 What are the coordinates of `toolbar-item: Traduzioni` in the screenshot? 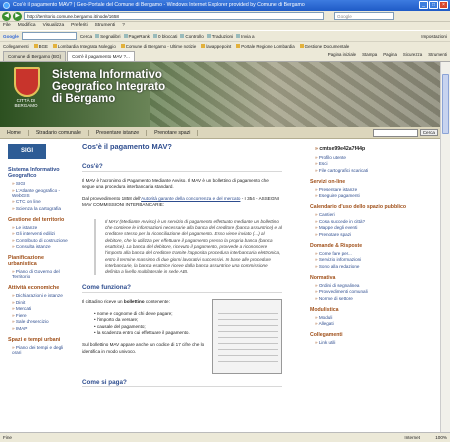 It's located at (220, 36).